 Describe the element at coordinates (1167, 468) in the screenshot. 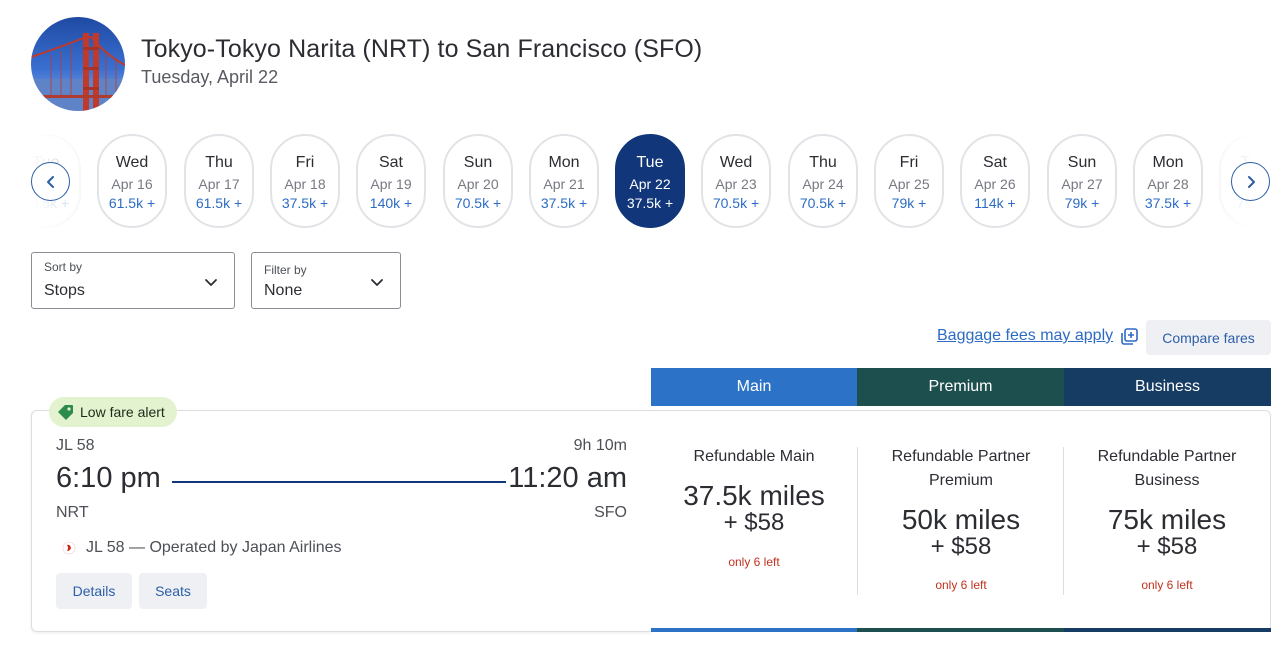

I see `fare-name: Refundable Partner Business` at that location.